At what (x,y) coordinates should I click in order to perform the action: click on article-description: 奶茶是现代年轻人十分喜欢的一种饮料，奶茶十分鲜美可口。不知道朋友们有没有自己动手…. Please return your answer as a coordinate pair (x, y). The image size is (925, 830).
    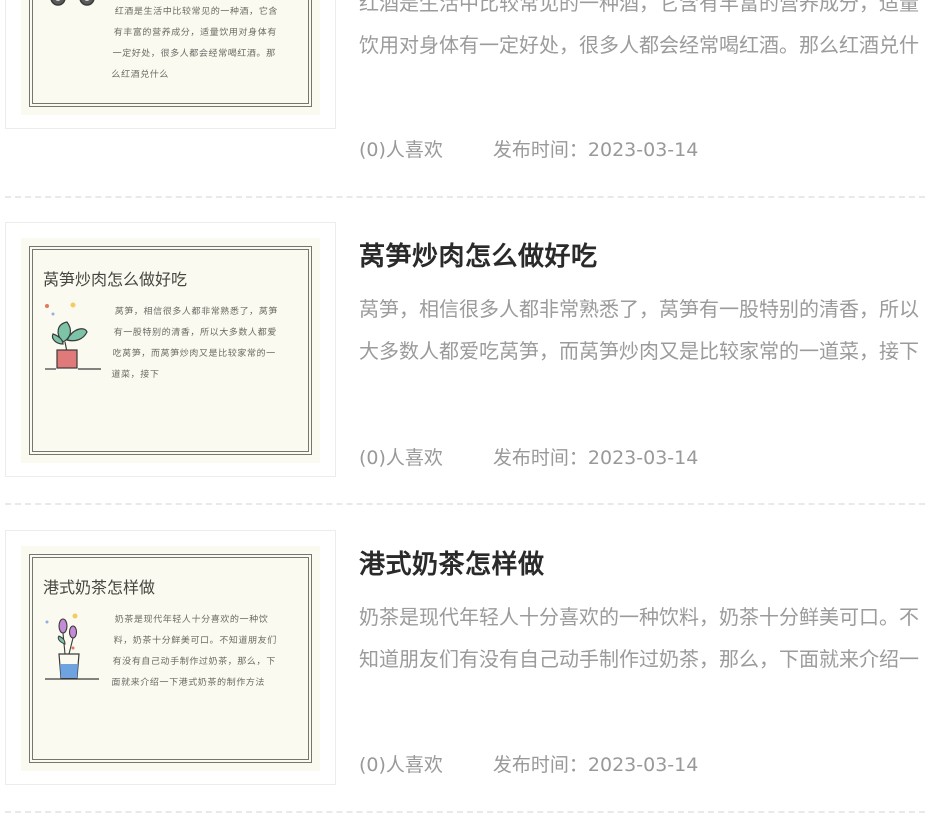
    Looking at the image, I should click on (639, 638).